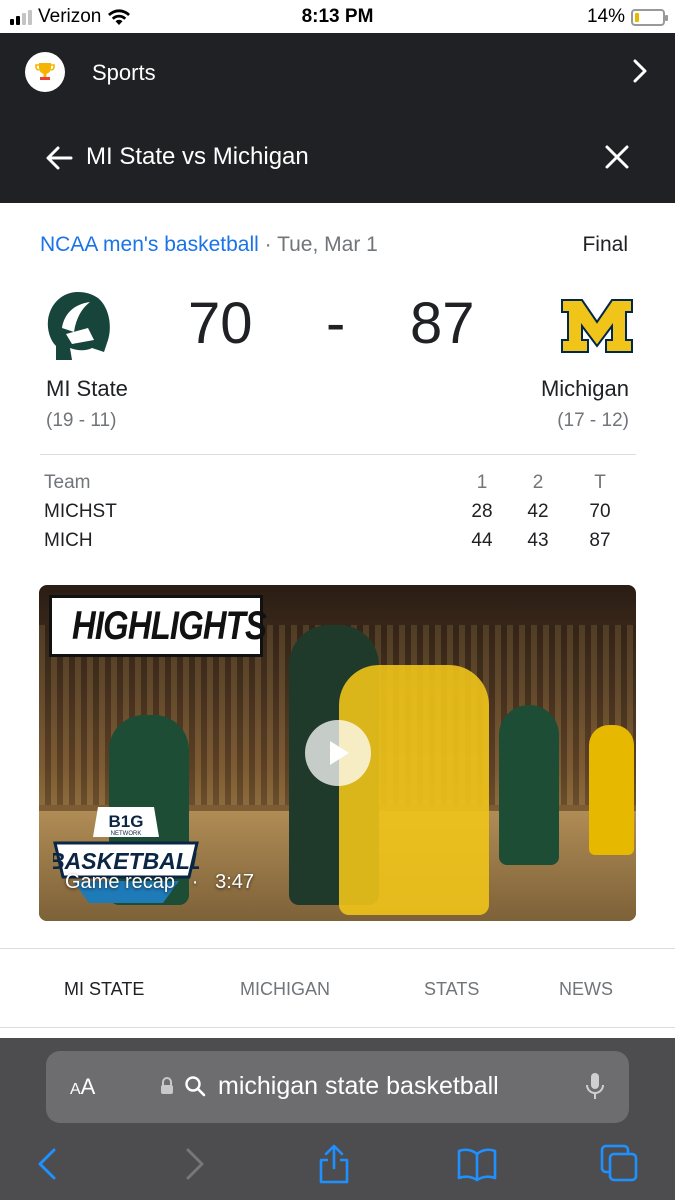 This screenshot has width=675, height=1200. I want to click on row-period-1: 44, so click(482, 540).